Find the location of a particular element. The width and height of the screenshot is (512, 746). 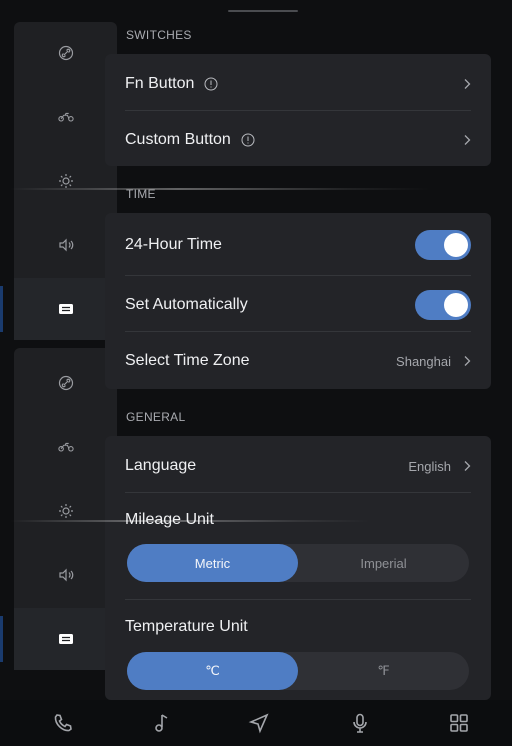

apps-grid-icon is located at coordinates (459, 723).